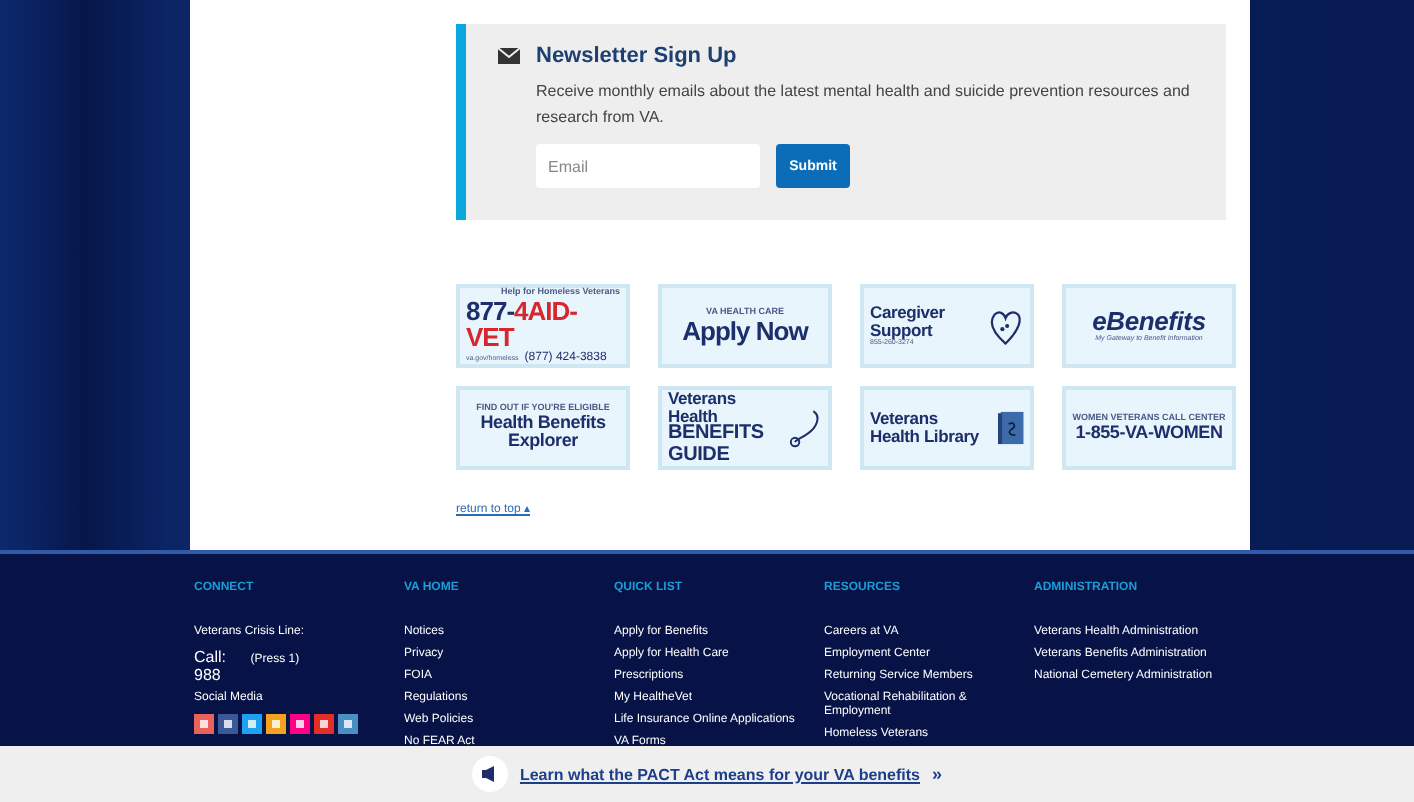 This screenshot has height=802, width=1414. I want to click on banner-phone: 877-4AID-VET, so click(521, 324).